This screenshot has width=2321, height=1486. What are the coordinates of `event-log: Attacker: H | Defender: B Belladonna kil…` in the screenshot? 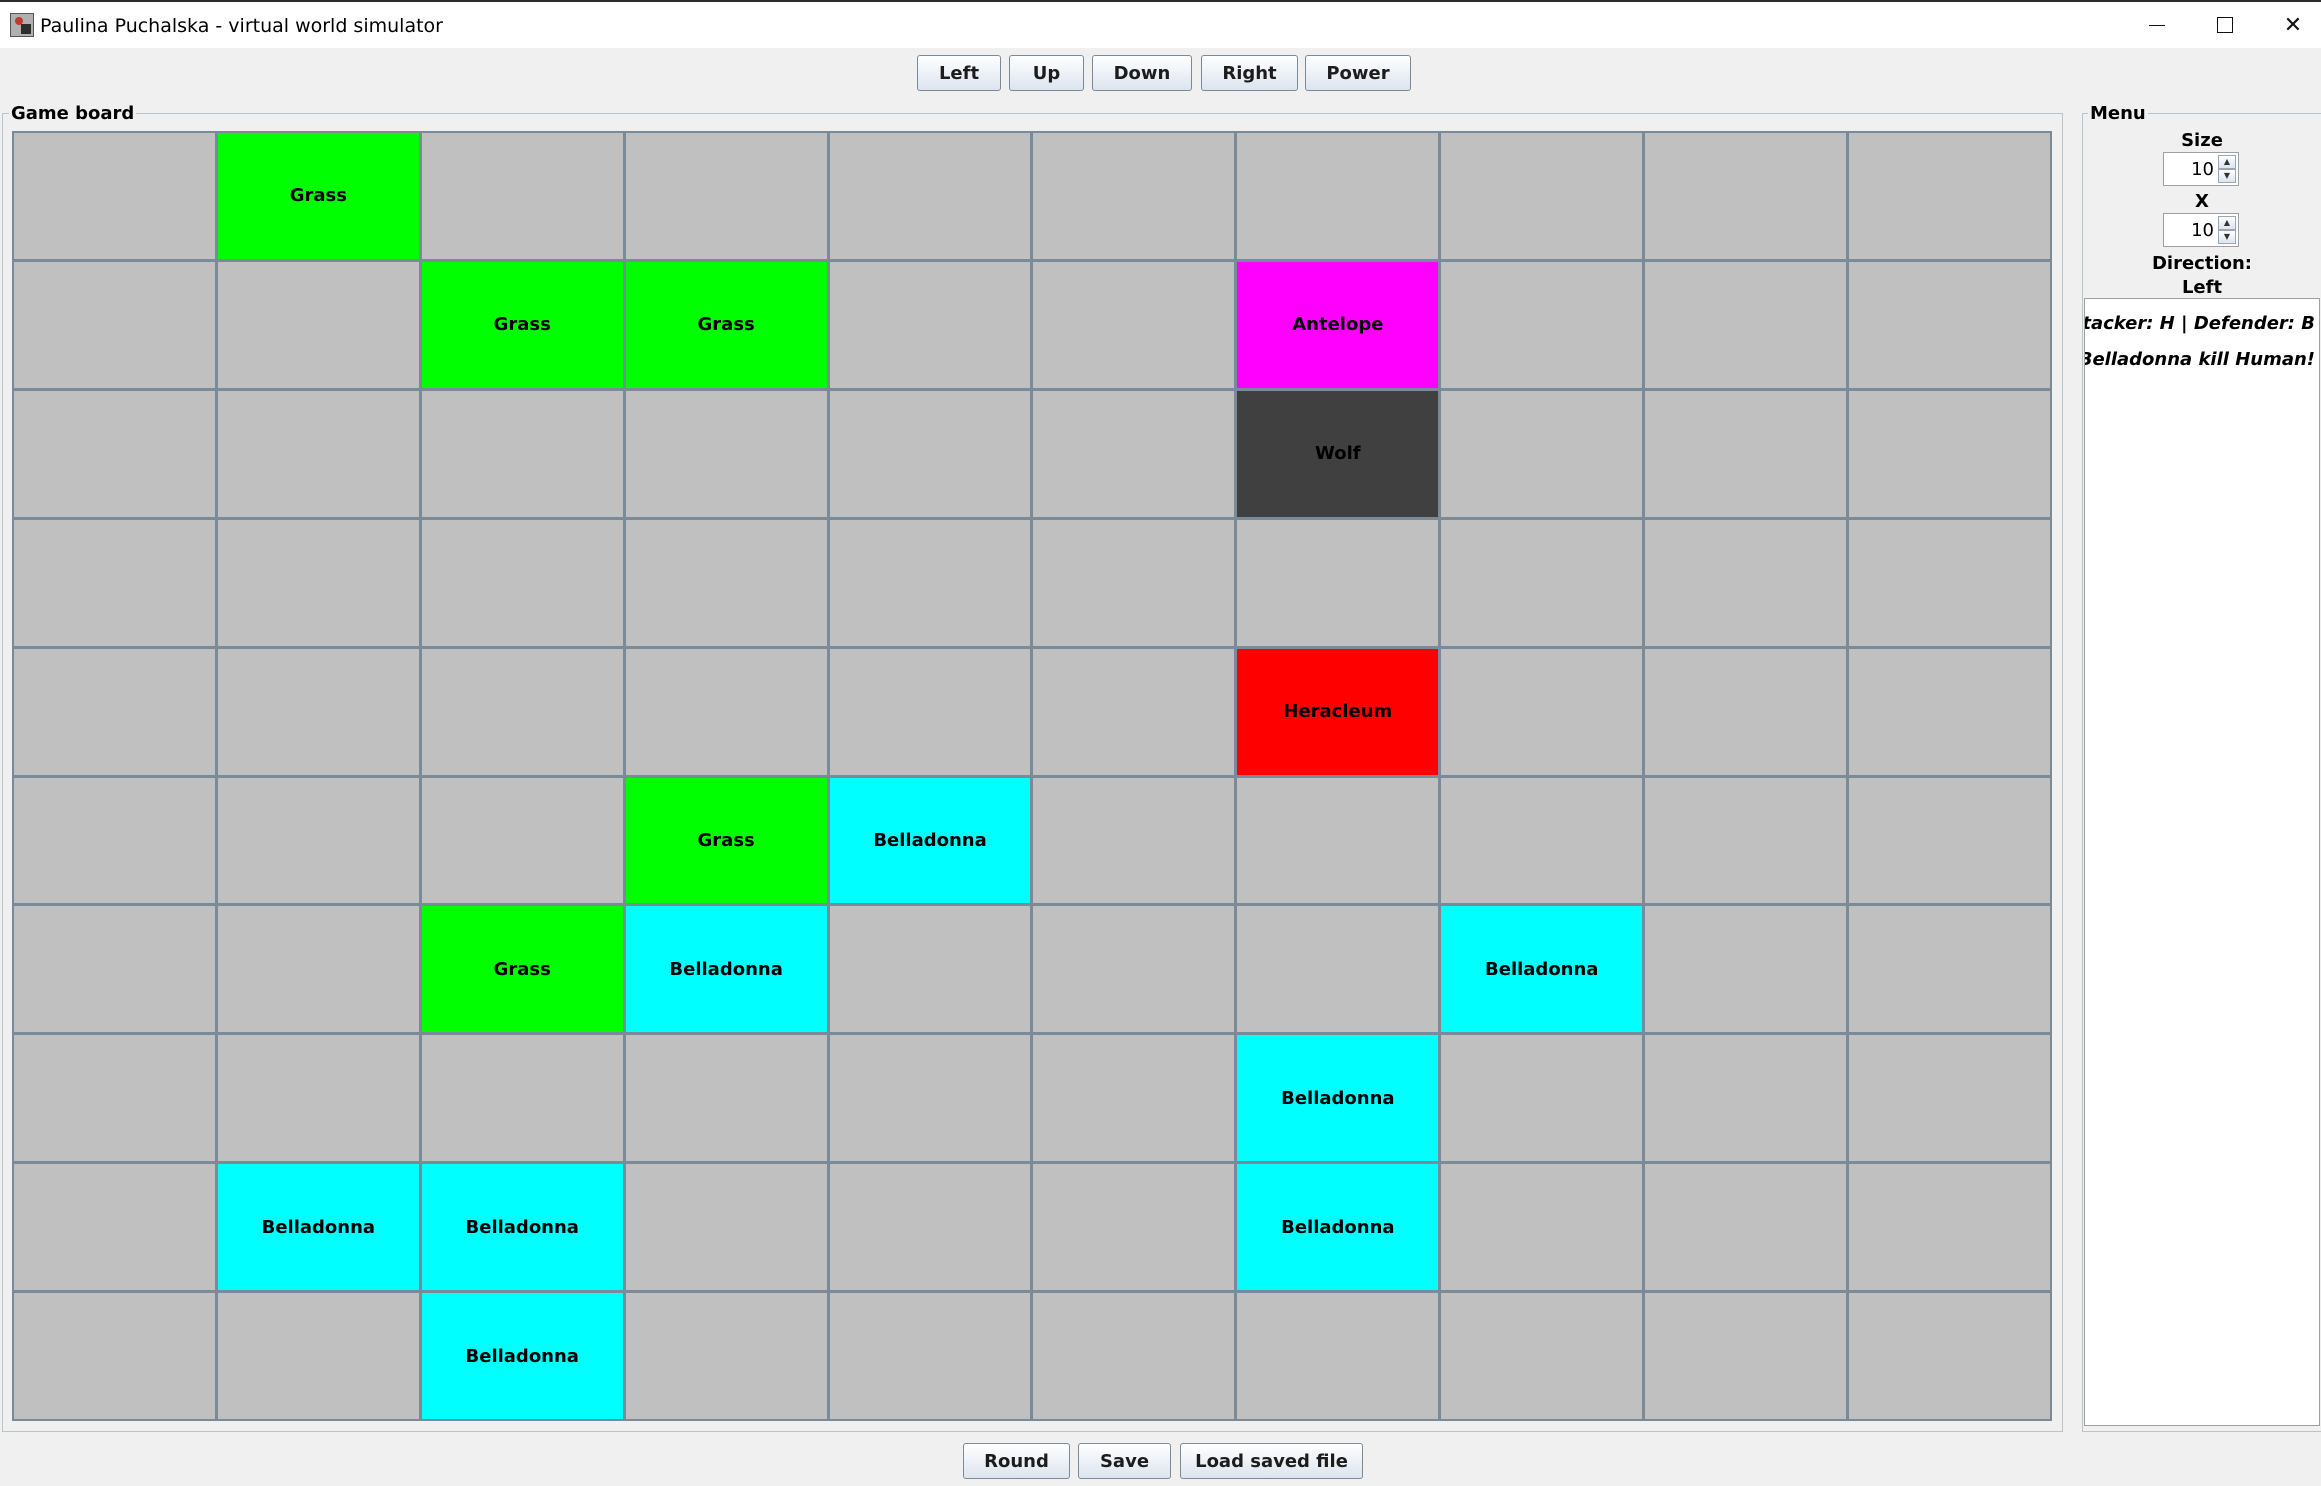 It's located at (2202, 862).